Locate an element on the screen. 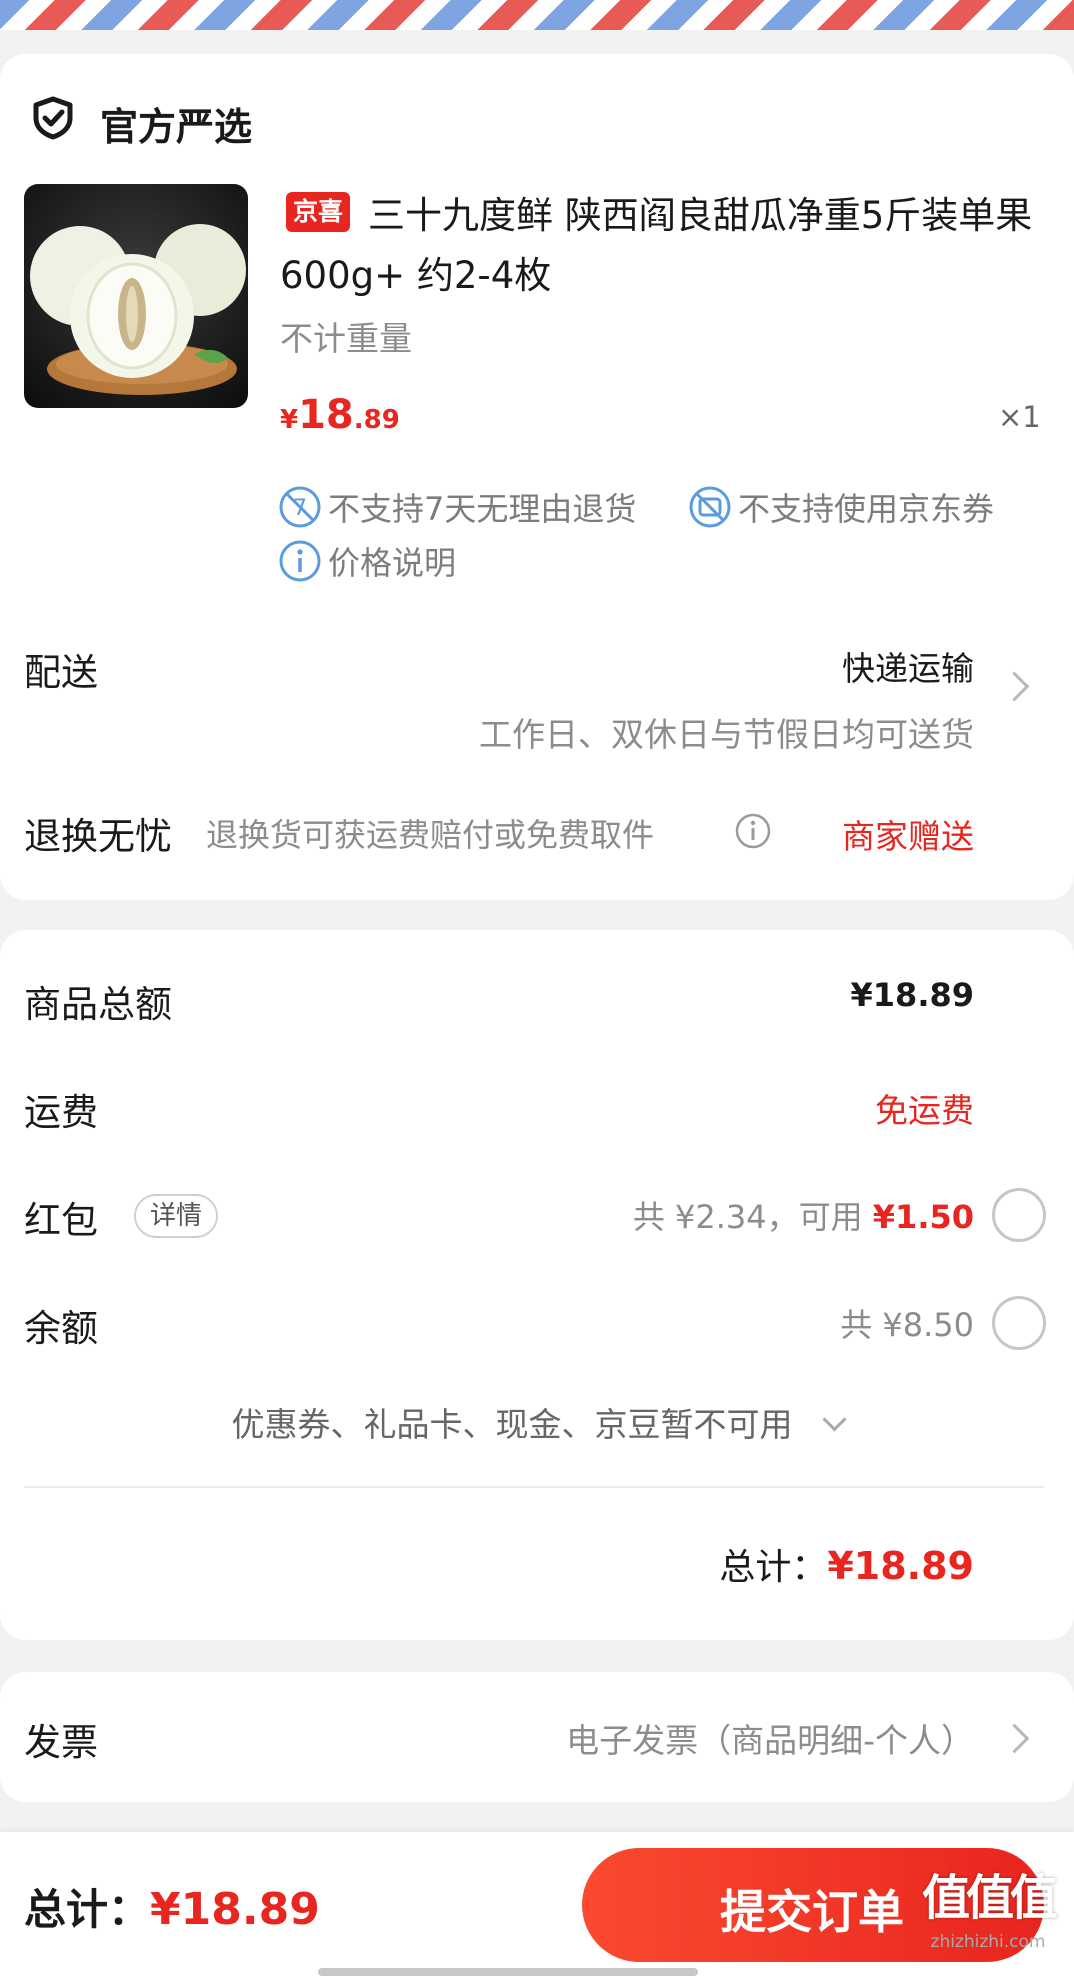 The width and height of the screenshot is (1074, 1978). redpacket-info: 共 ¥2.34，可用 is located at coordinates (752, 1217).